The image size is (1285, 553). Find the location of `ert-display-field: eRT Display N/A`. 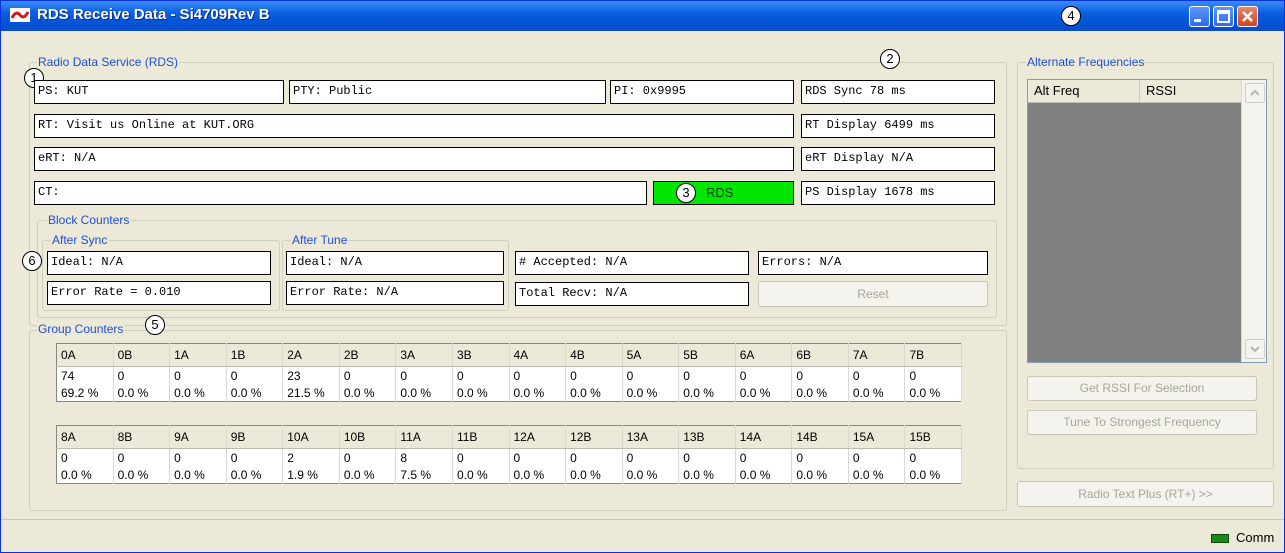

ert-display-field: eRT Display N/A is located at coordinates (898, 159).